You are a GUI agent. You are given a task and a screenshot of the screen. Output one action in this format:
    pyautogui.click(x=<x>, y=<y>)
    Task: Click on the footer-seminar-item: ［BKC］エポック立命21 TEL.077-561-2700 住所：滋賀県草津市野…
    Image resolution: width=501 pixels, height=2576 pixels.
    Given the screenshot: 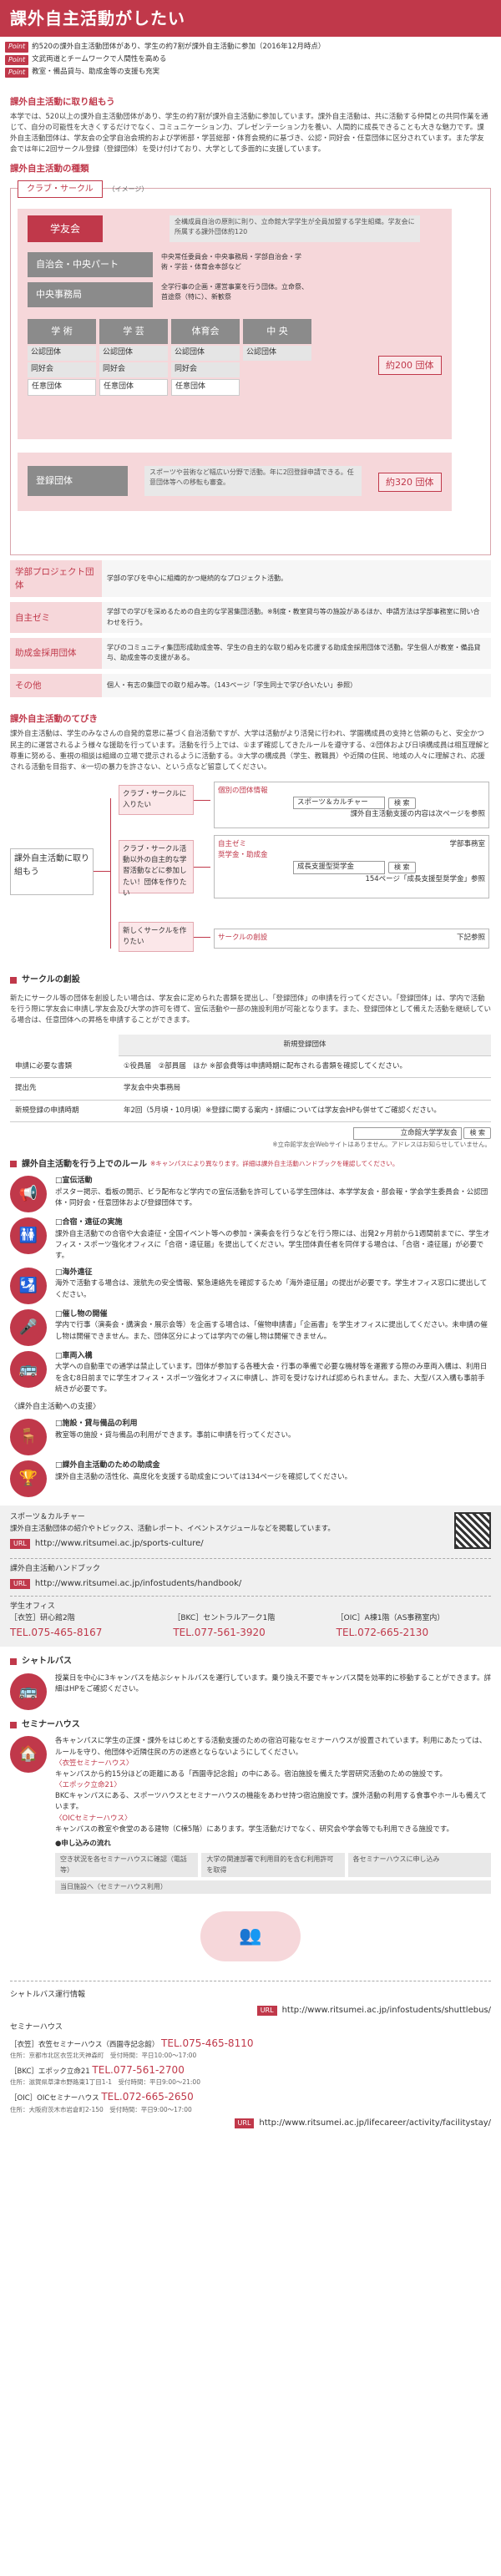 What is the action you would take?
    pyautogui.click(x=250, y=2075)
    